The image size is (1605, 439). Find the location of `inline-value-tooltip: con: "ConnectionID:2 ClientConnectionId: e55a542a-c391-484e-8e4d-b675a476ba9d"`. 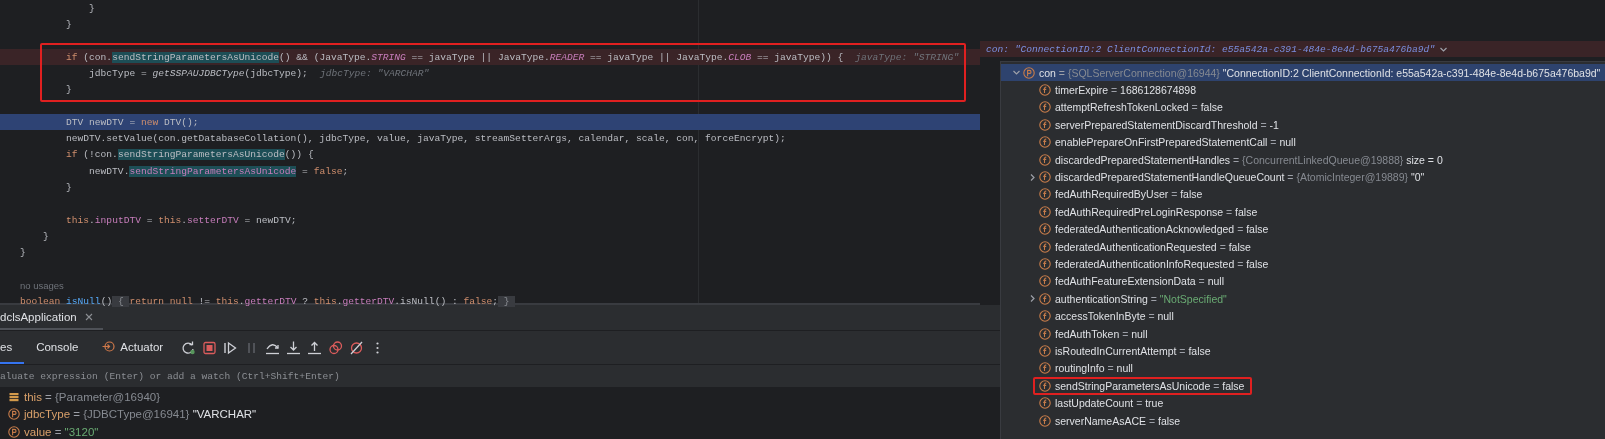

inline-value-tooltip: con: "ConnectionID:2 ClientConnectionId: e55a542a-c391-484e-8e4d-b675a476ba9d" is located at coordinates (1292, 49).